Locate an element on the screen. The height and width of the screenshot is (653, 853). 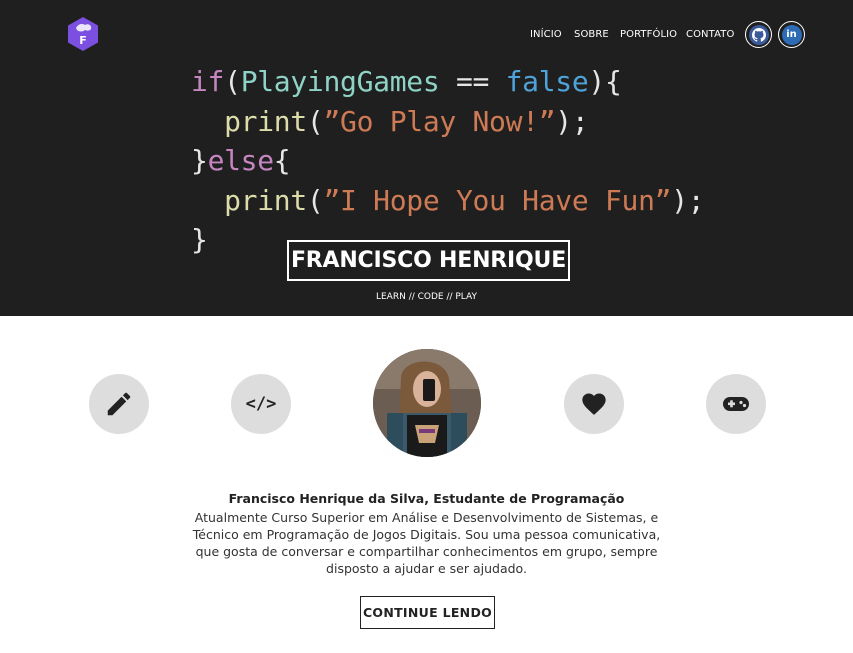
profile-photo-image is located at coordinates (427, 403).